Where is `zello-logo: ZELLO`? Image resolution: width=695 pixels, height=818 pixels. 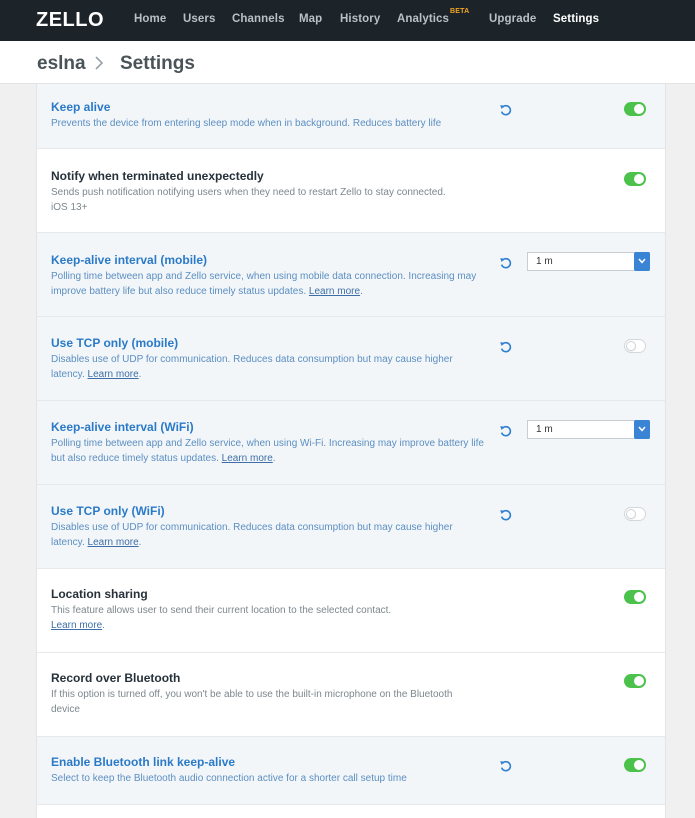 zello-logo: ZELLO is located at coordinates (76, 19).